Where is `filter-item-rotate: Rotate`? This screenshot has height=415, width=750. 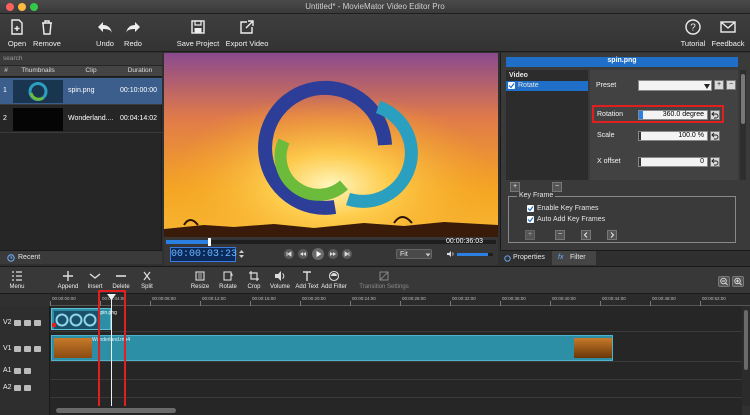
filter-item-rotate: Rotate is located at coordinates (547, 86).